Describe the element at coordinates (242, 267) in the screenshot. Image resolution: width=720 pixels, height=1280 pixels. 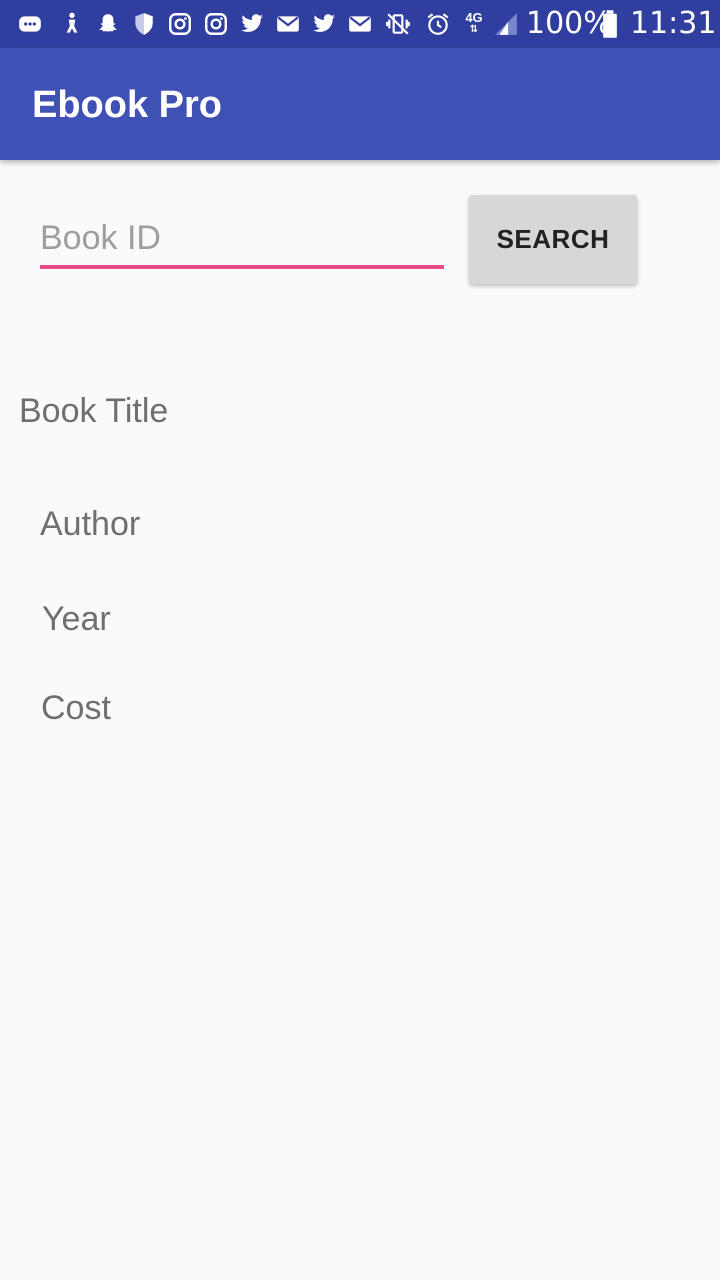
I see `input-underline` at that location.